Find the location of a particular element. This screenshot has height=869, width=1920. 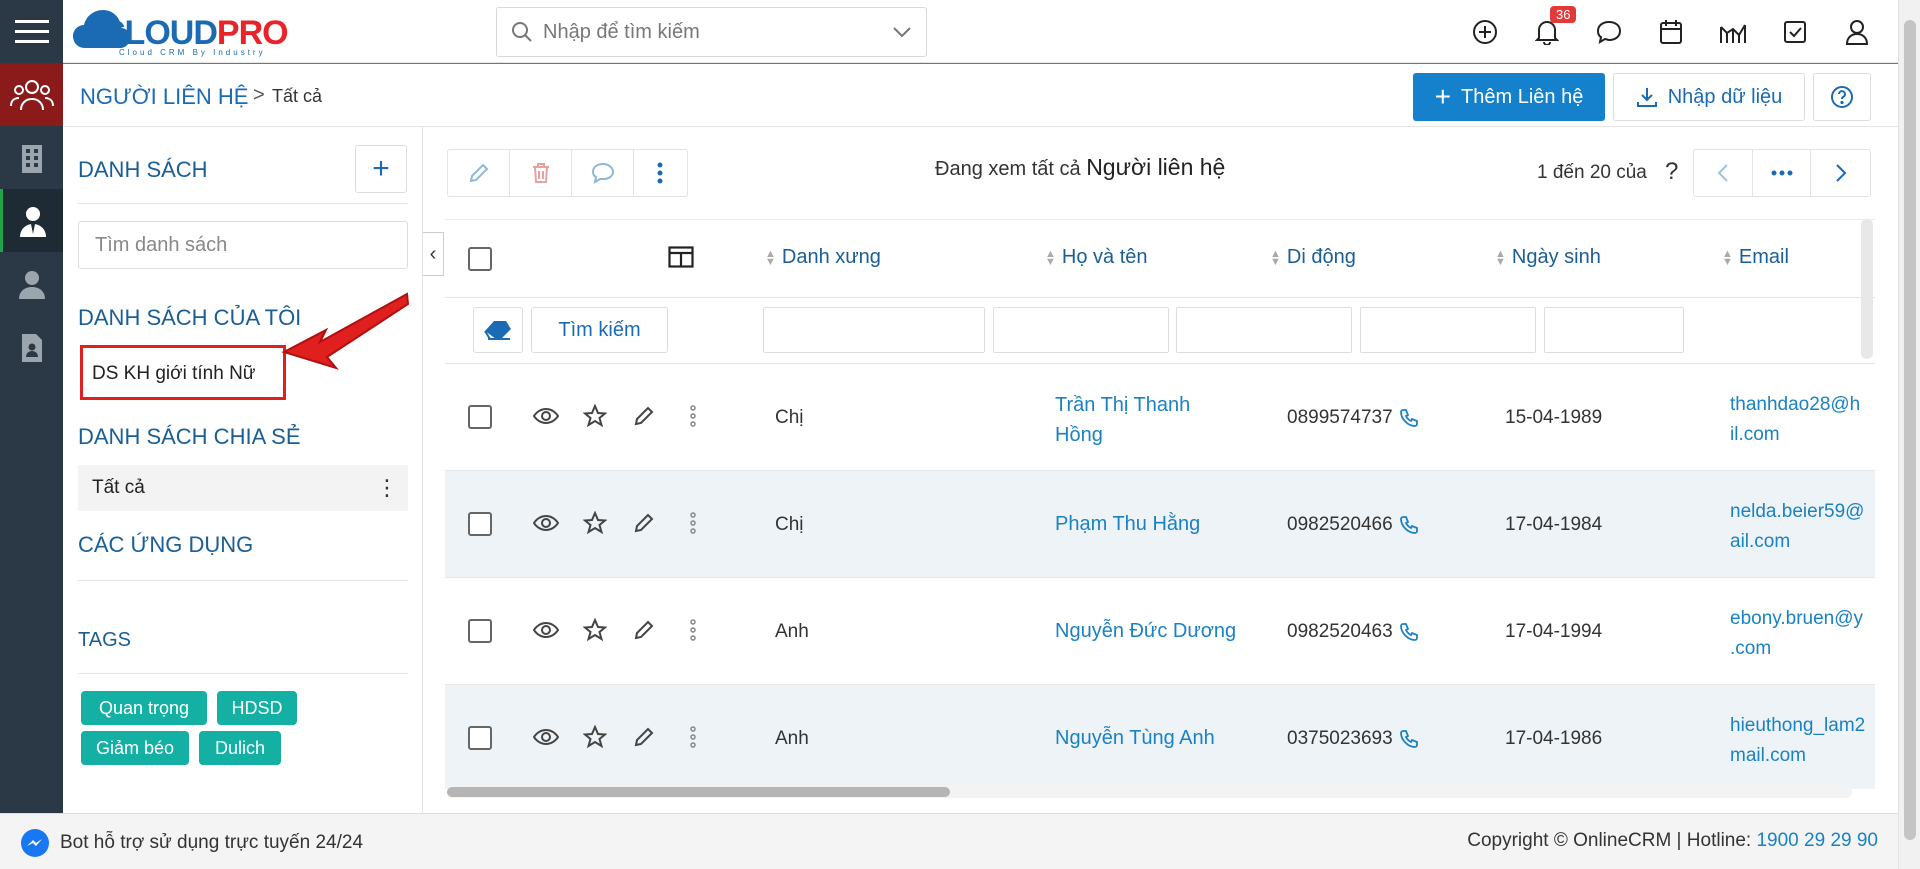

next-page-button is located at coordinates (1840, 173).